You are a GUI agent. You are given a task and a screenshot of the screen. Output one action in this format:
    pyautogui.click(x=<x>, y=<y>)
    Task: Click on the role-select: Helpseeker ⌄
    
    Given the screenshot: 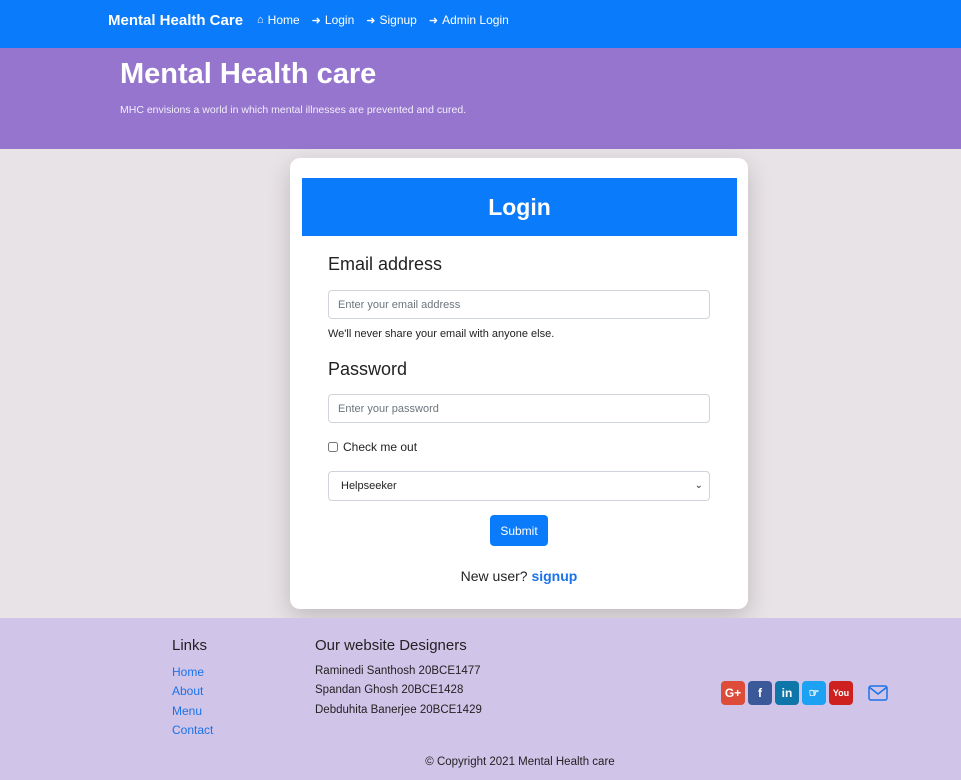 What is the action you would take?
    pyautogui.click(x=519, y=486)
    